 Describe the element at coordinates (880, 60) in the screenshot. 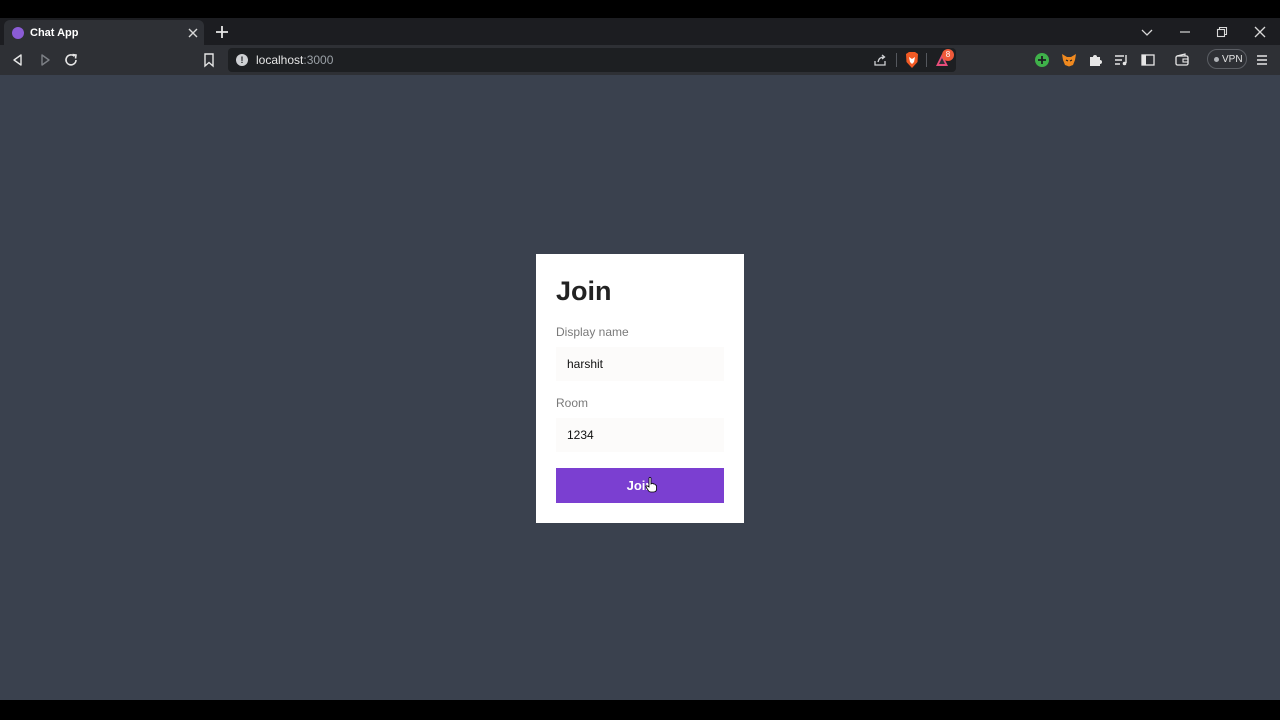

I see `share-icon` at that location.